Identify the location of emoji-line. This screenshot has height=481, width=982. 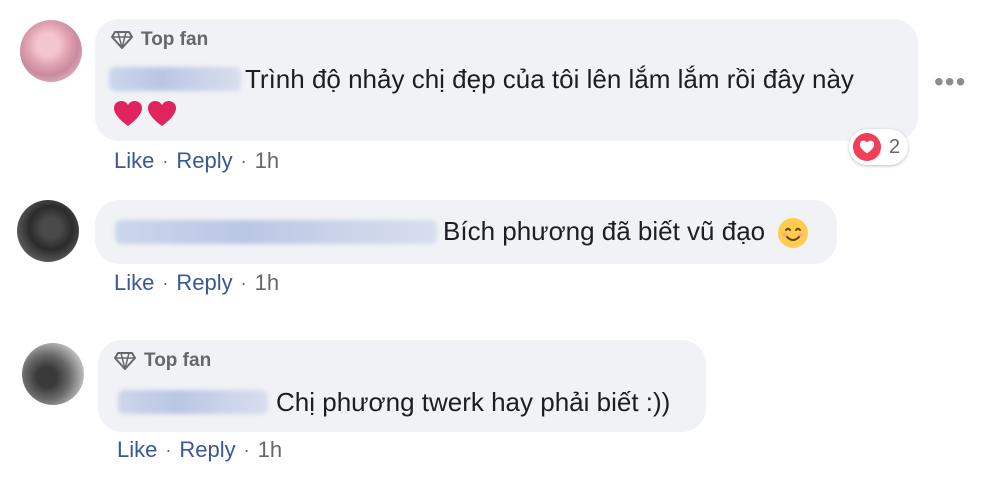
(147, 113).